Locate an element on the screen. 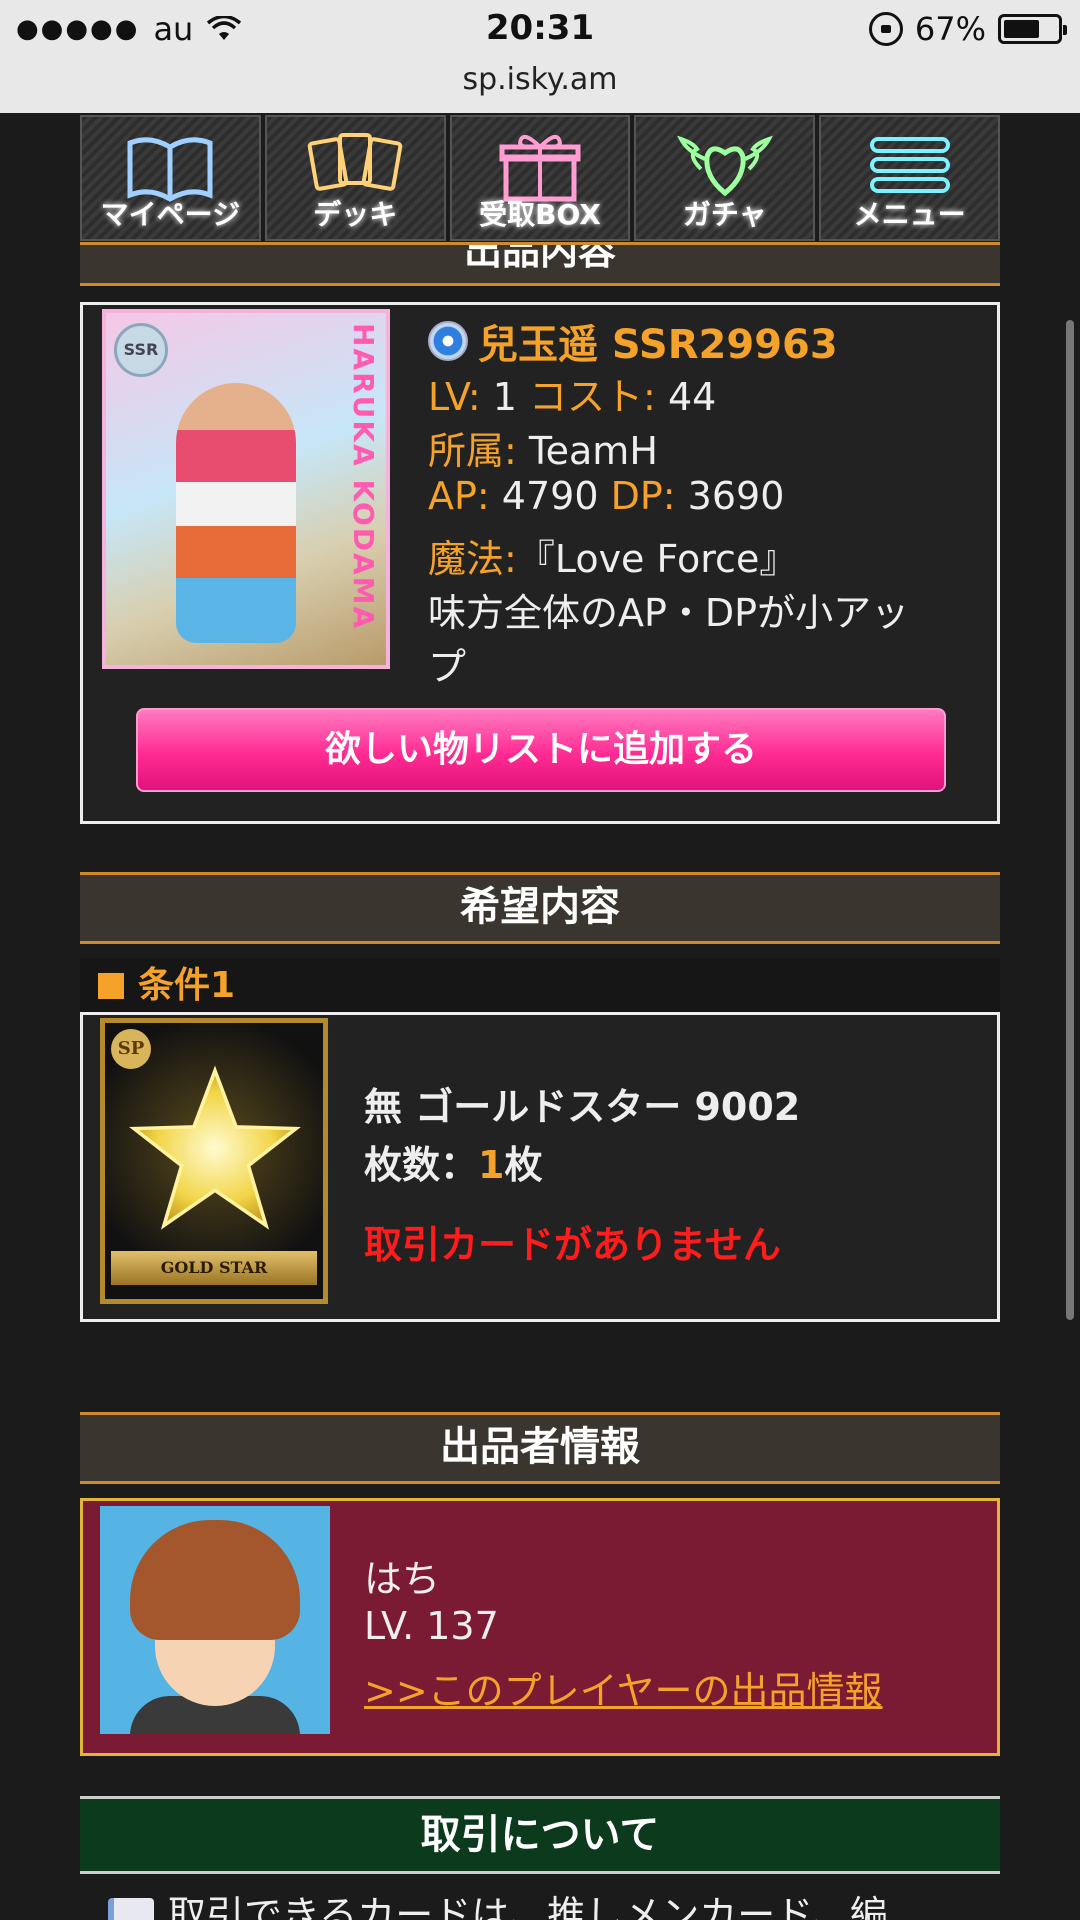  nav-item-4: メニュー is located at coordinates (909, 178).